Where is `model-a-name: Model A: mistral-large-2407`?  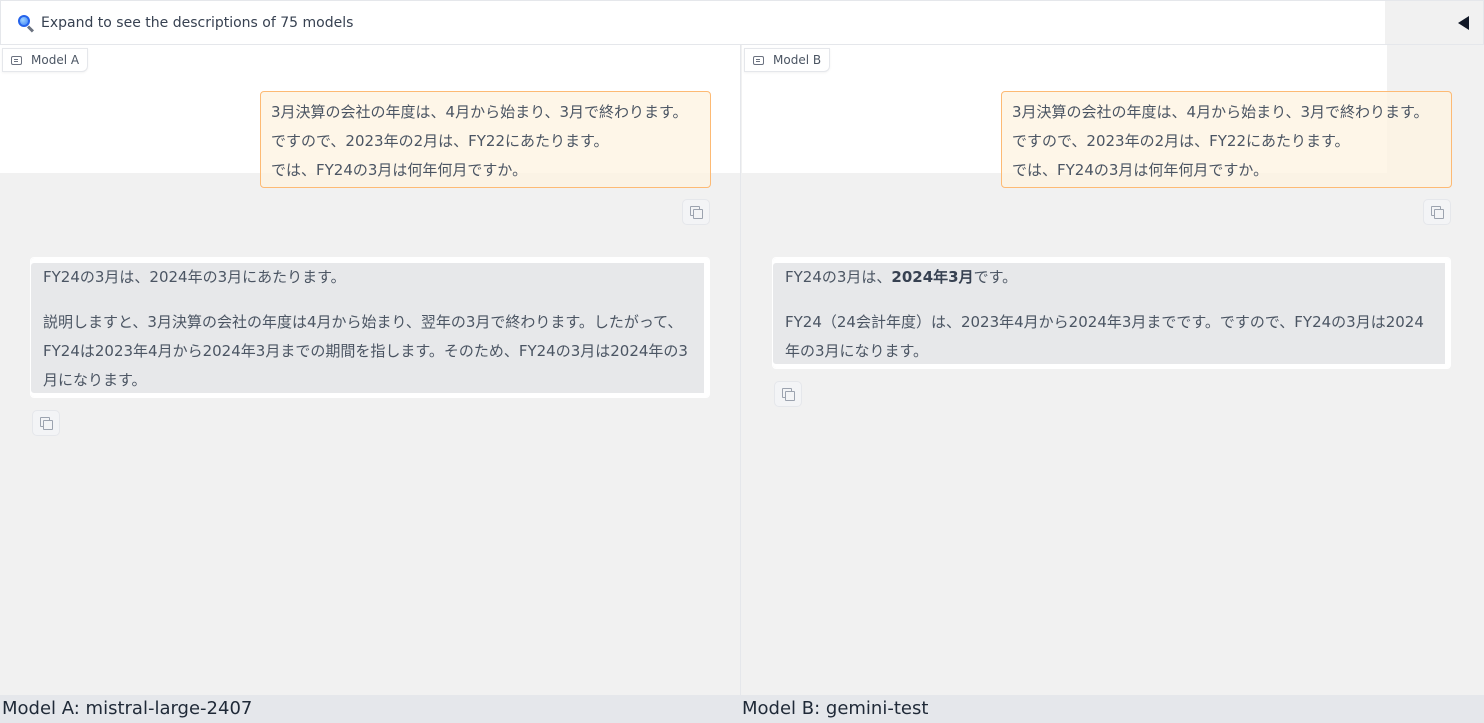
model-a-name: Model A: mistral-large-2407 is located at coordinates (127, 708).